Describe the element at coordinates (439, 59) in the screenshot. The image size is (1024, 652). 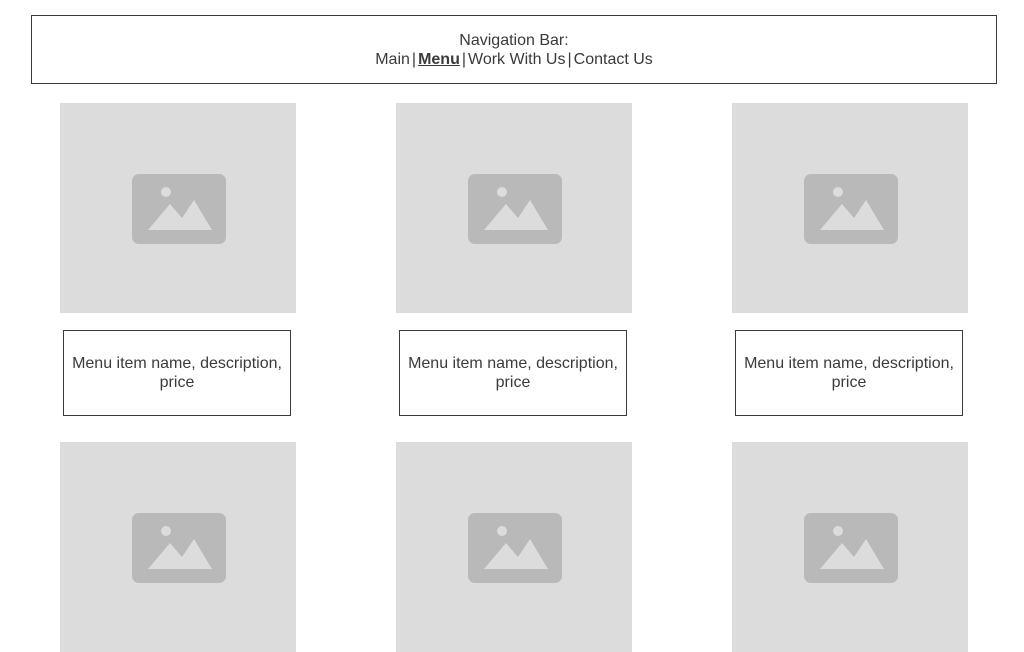
I see `nav-link-menu: Menu` at that location.